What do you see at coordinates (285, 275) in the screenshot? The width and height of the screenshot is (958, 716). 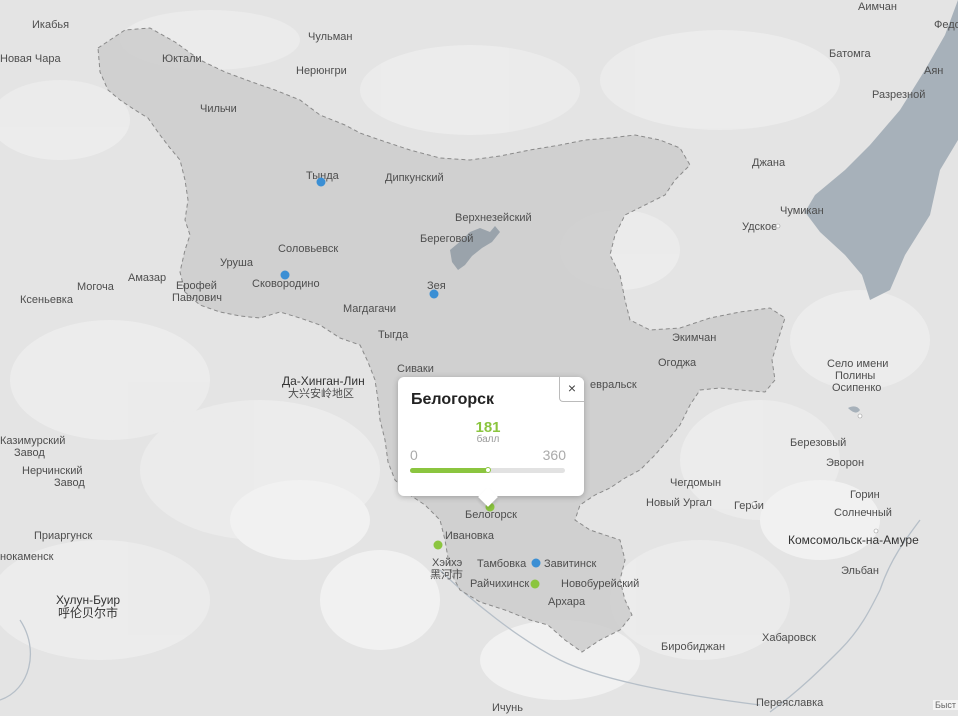 I see `marker-skovorodino` at bounding box center [285, 275].